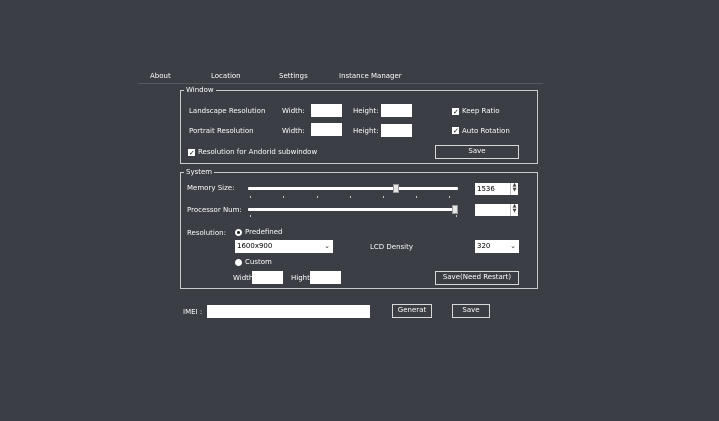 This screenshot has height=421, width=719. I want to click on portrait-height-input, so click(396, 130).